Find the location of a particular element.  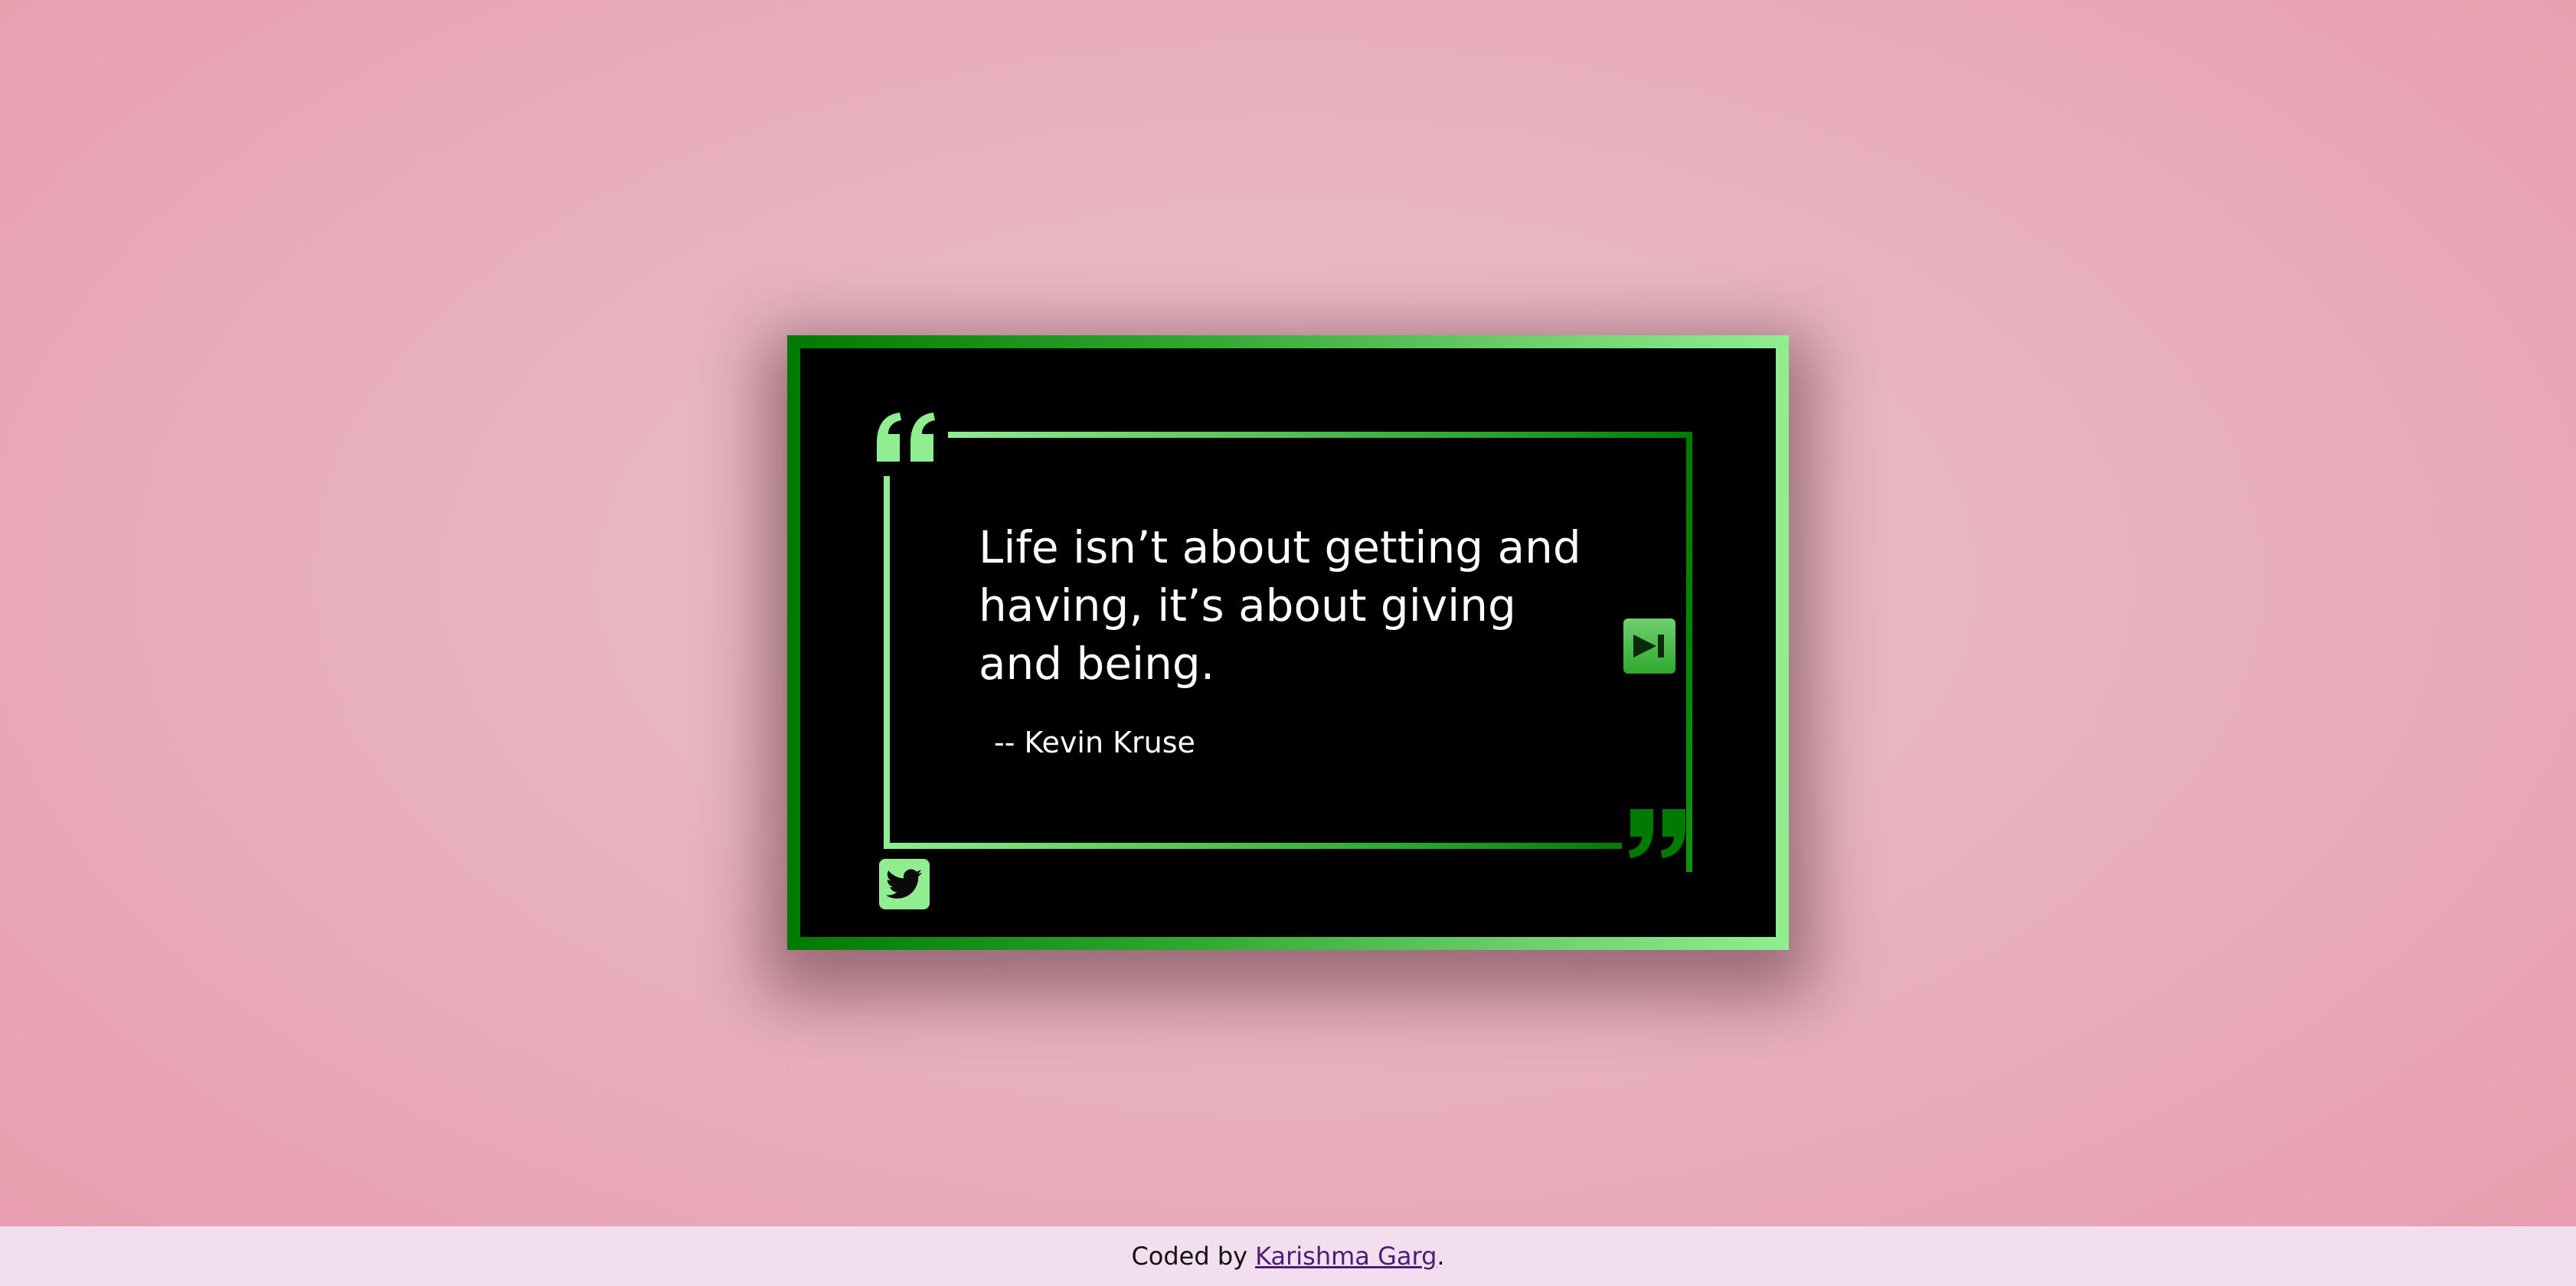

frame-line-left is located at coordinates (887, 662).